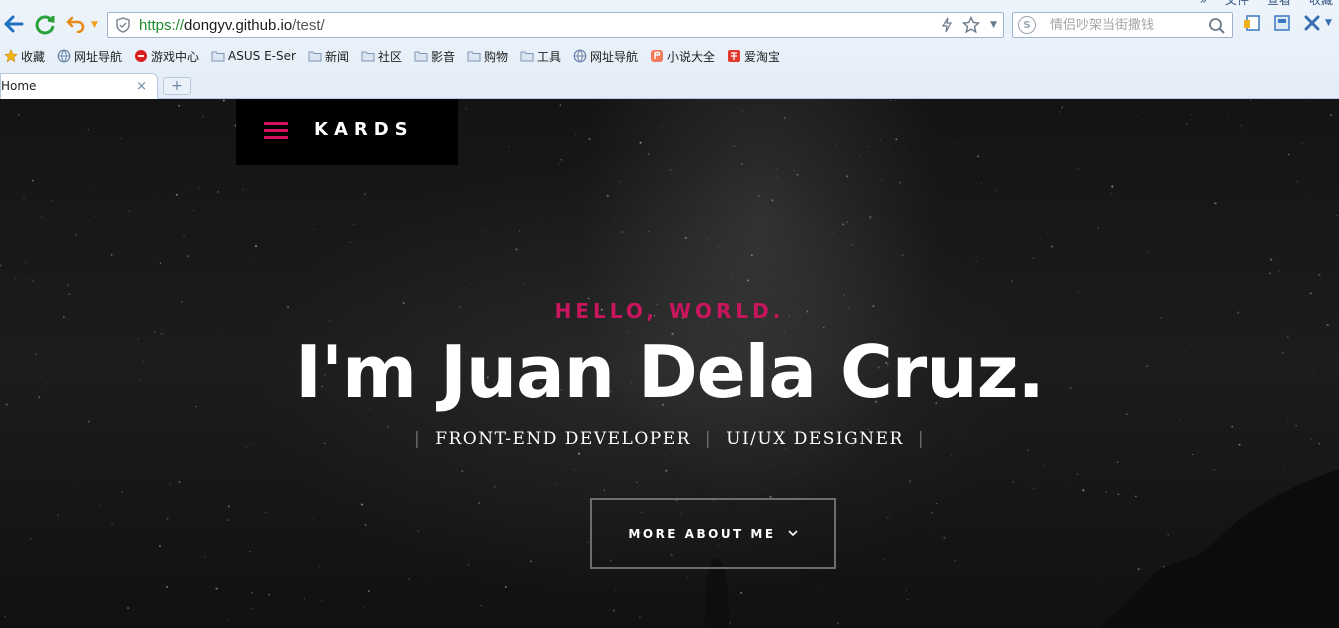 The width and height of the screenshot is (1339, 628). What do you see at coordinates (11, 56) in the screenshot?
I see `star-icon` at bounding box center [11, 56].